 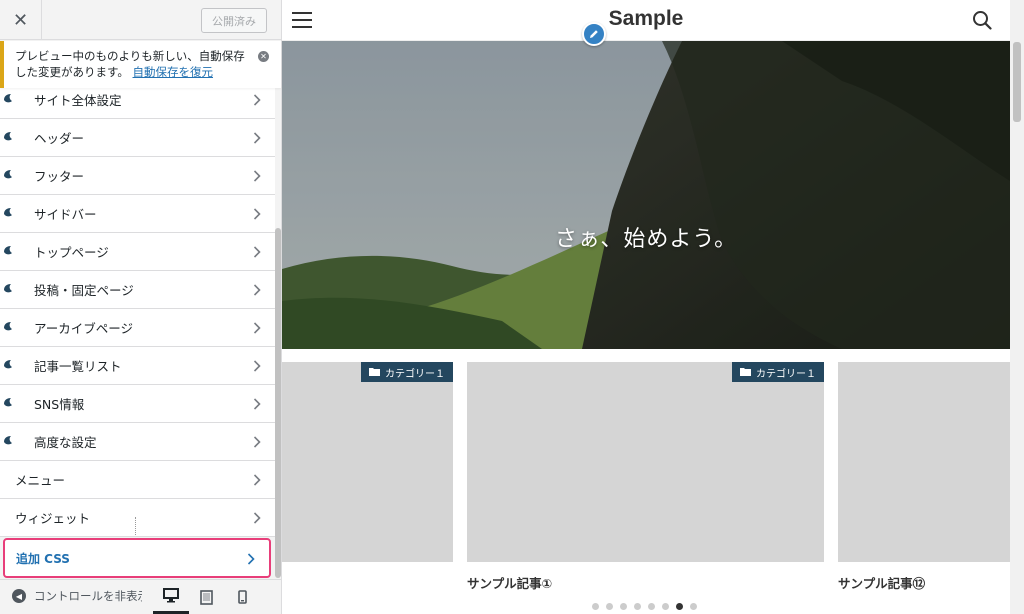 I want to click on restore-autosave-link: 自動保存を復元, so click(x=173, y=72).